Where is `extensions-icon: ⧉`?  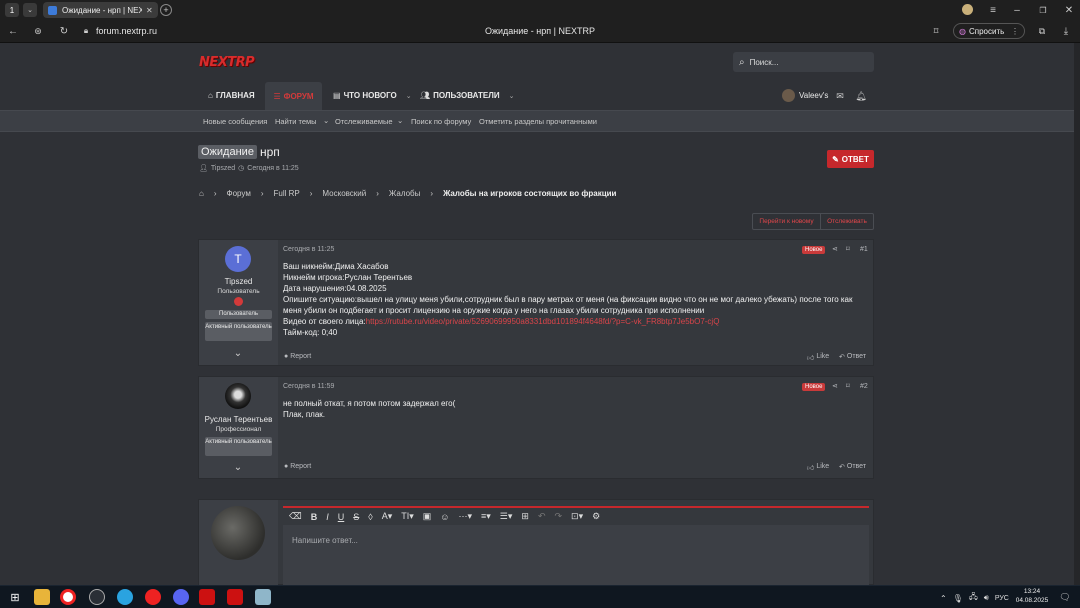 extensions-icon: ⧉ is located at coordinates (1042, 31).